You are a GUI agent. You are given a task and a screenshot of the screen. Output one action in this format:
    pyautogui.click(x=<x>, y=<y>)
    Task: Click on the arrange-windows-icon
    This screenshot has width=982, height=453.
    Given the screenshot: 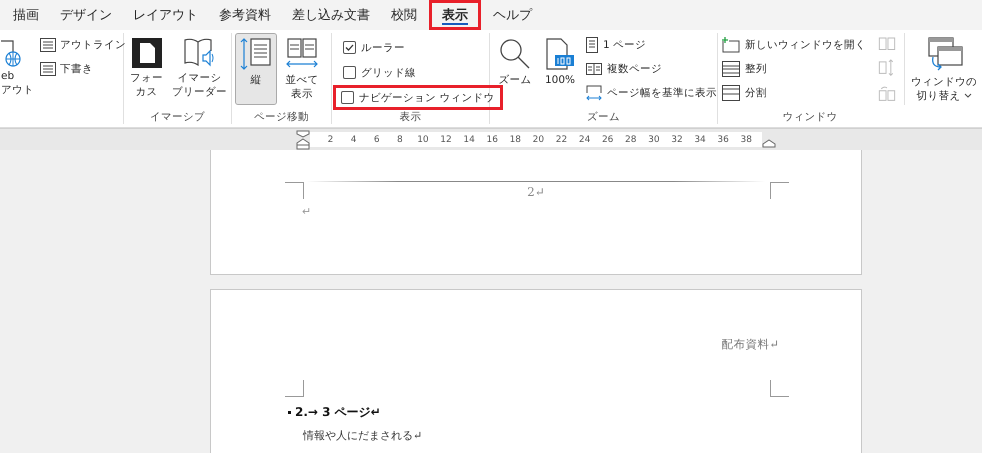 What is the action you would take?
    pyautogui.click(x=731, y=69)
    